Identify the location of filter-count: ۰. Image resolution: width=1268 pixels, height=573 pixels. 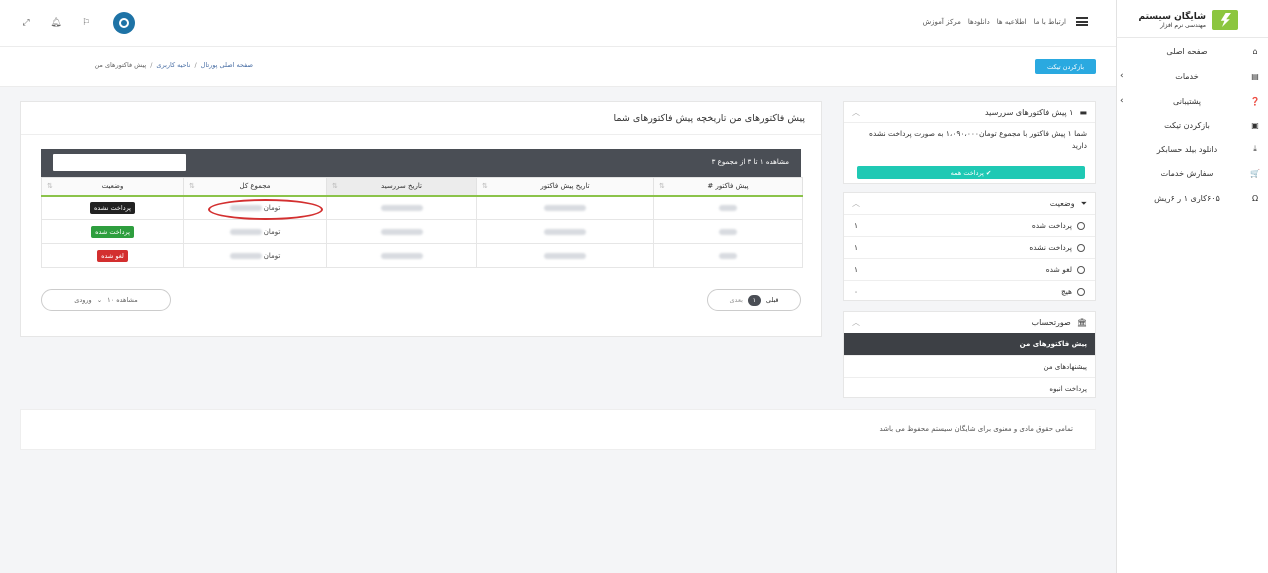
(856, 291).